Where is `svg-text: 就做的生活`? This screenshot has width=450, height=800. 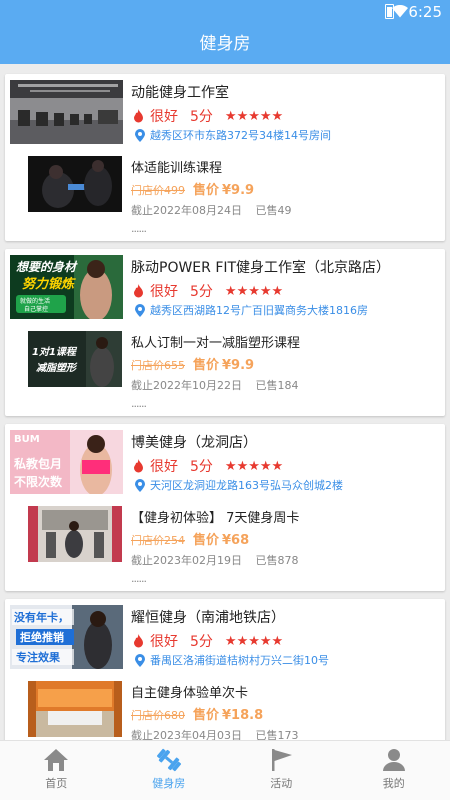
svg-text: 就做的生活 is located at coordinates (35, 301).